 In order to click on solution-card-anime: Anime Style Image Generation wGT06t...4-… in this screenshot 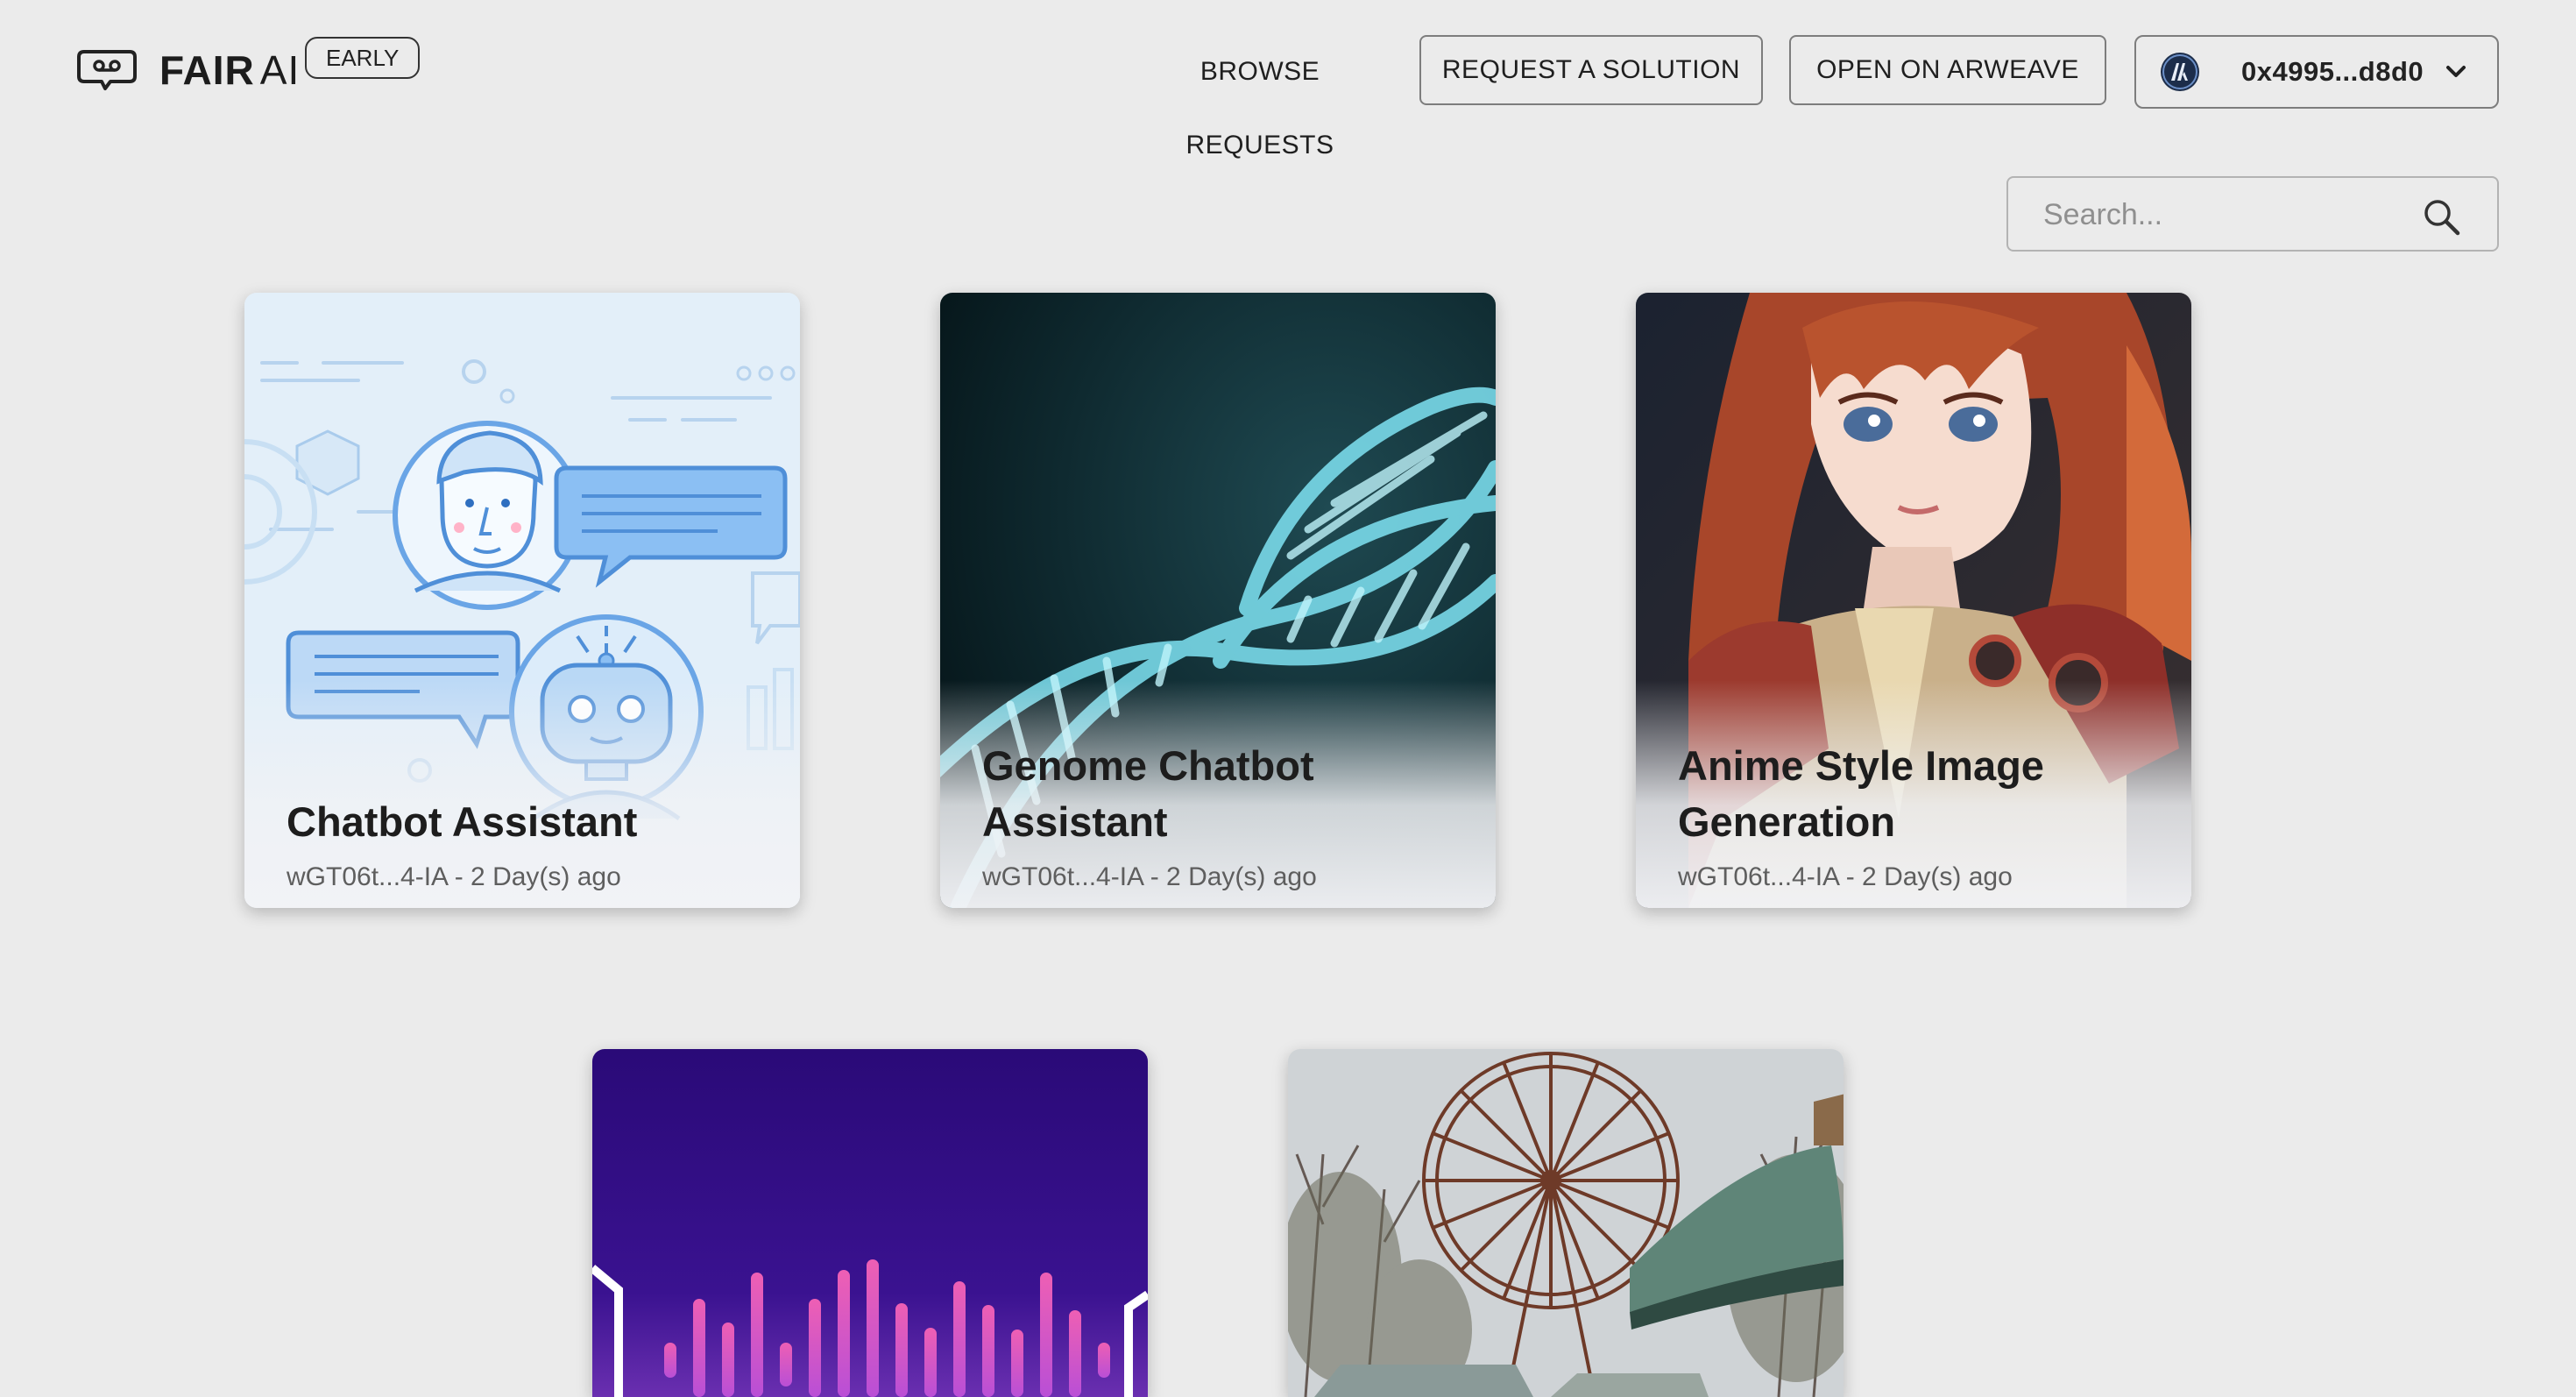, I will do `click(1913, 600)`.